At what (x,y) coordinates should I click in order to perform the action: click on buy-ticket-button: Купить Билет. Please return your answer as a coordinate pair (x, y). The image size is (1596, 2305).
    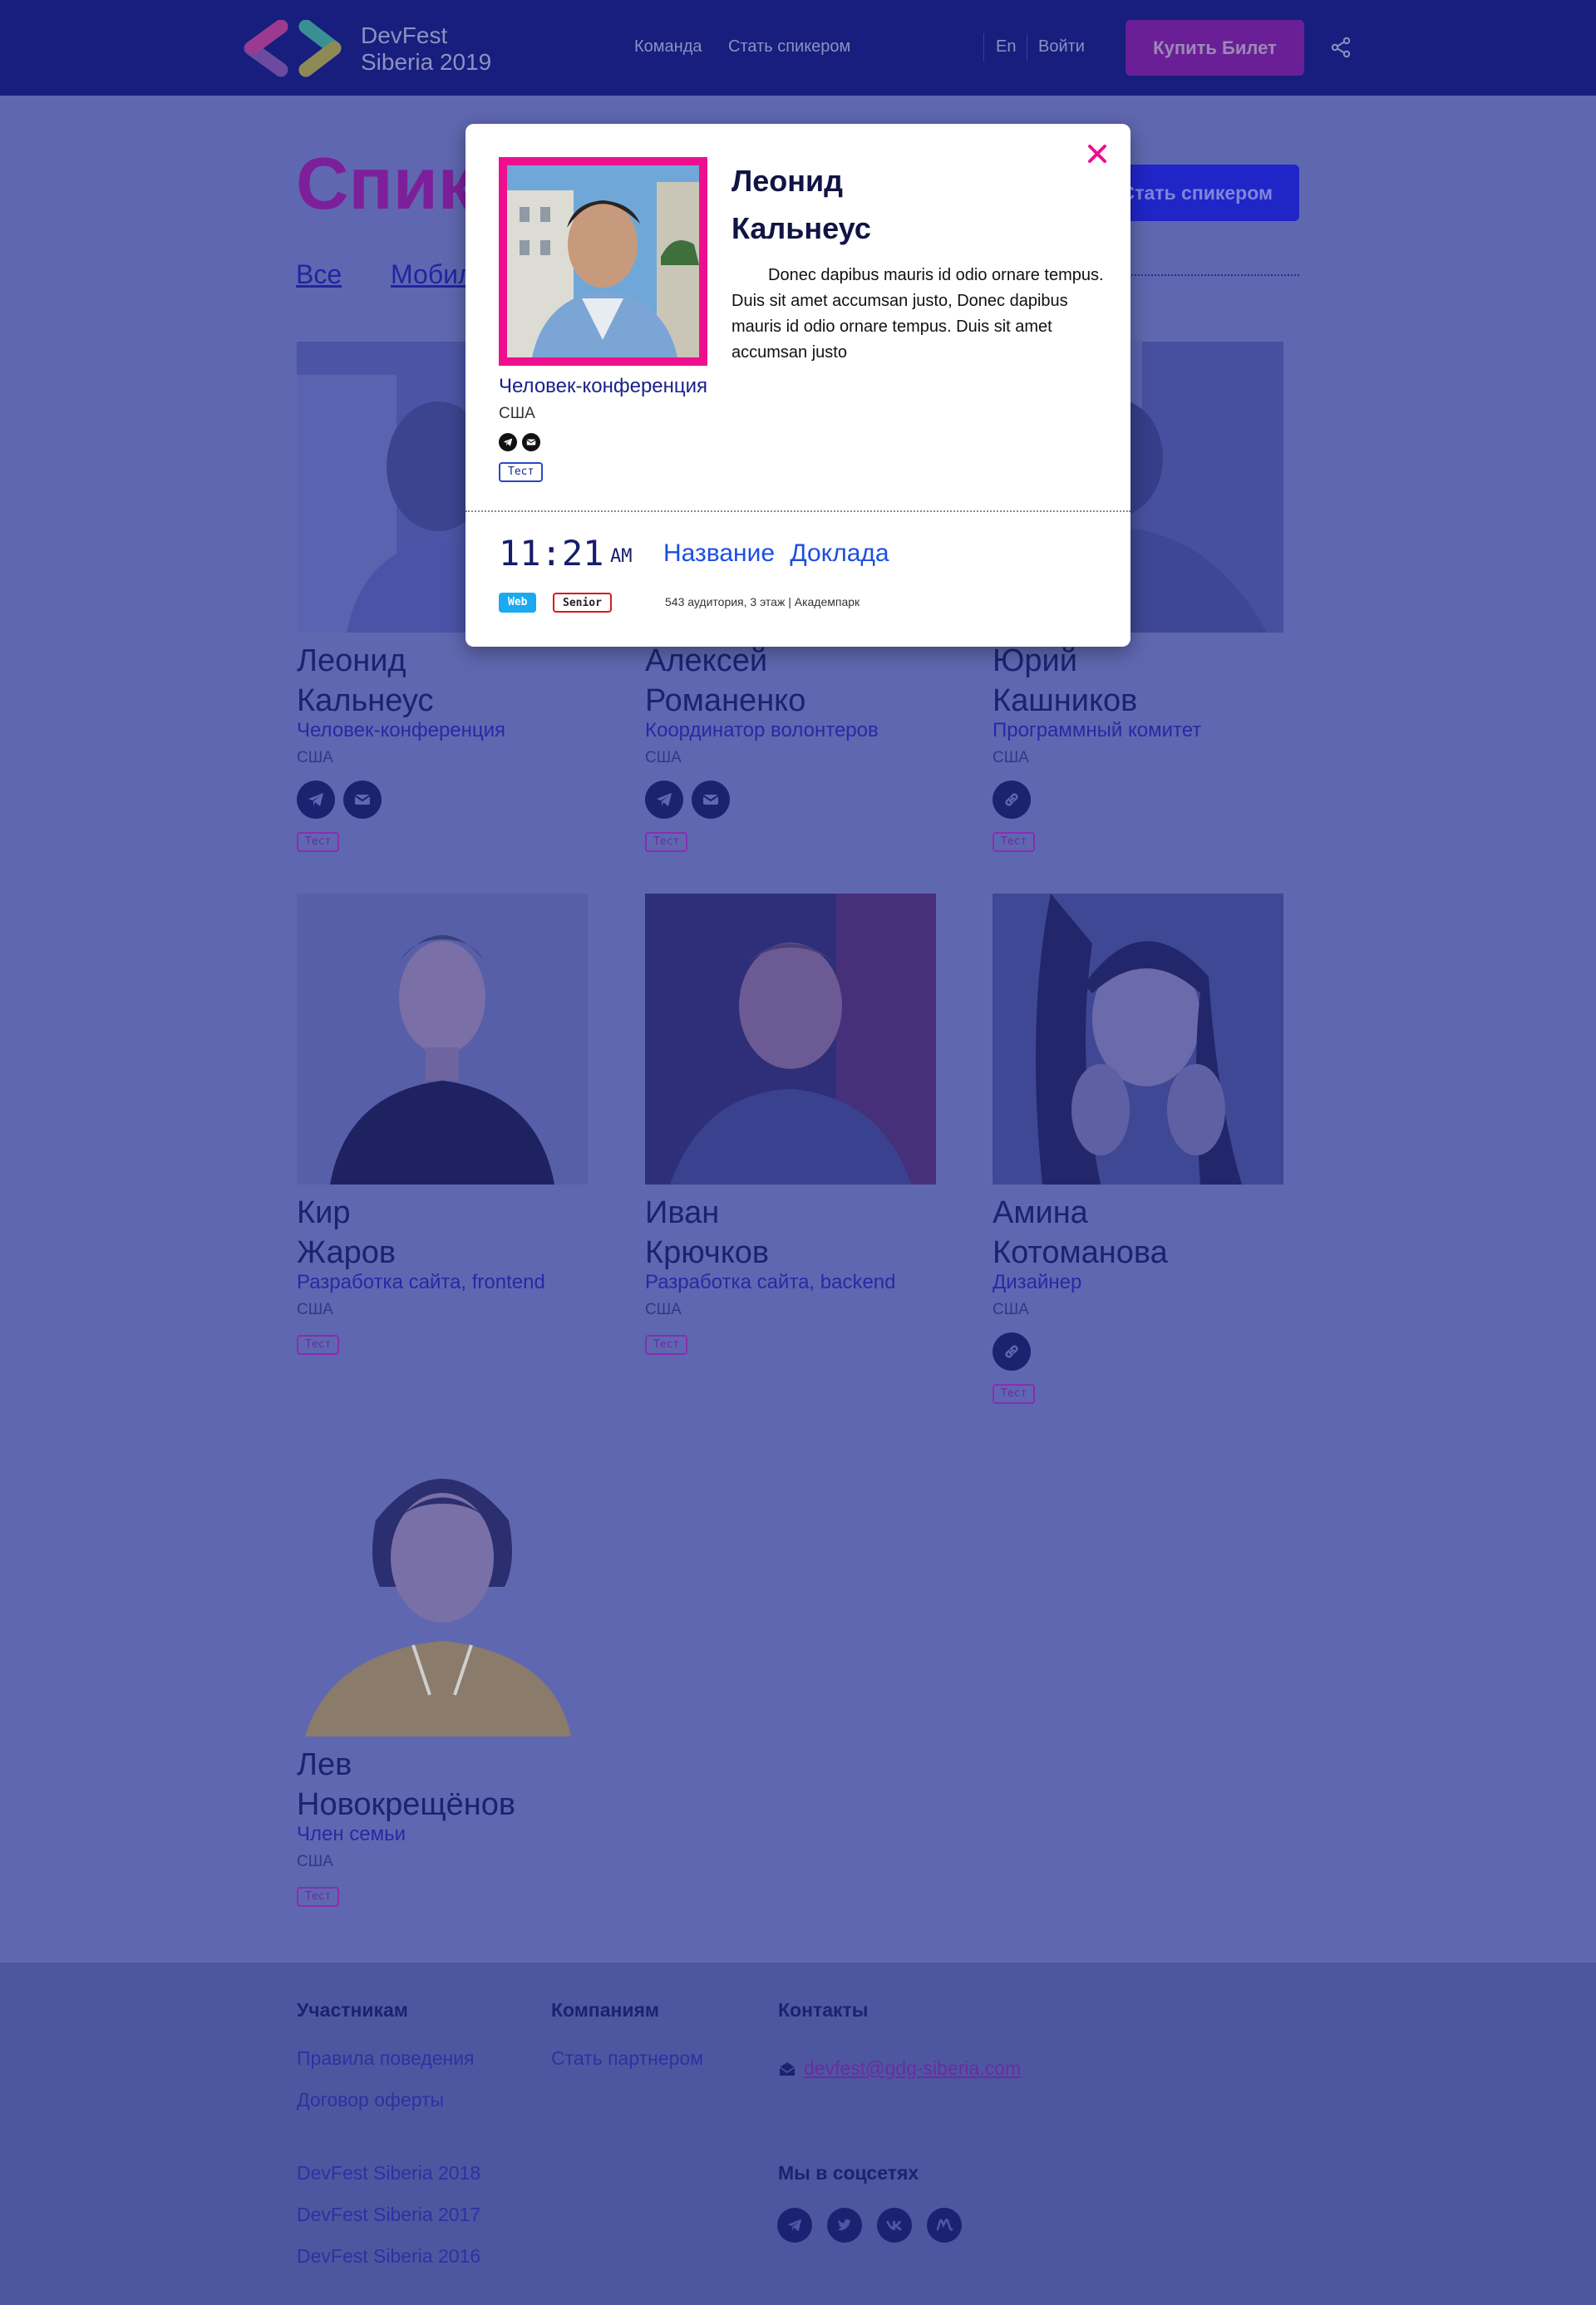
    Looking at the image, I should click on (1215, 48).